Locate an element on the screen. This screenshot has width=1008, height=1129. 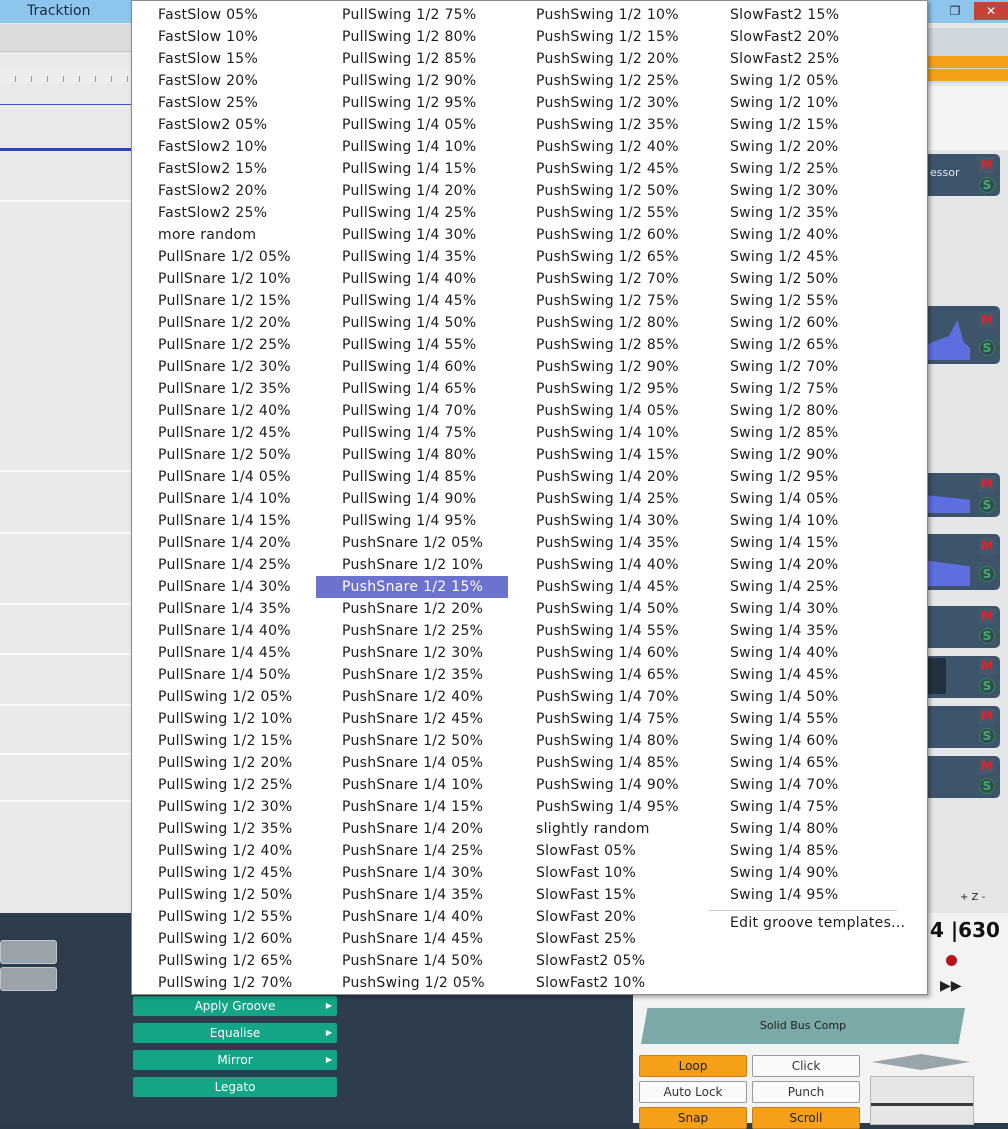
groove-menu-item: PullSwing 1/2 70% is located at coordinates (224, 983).